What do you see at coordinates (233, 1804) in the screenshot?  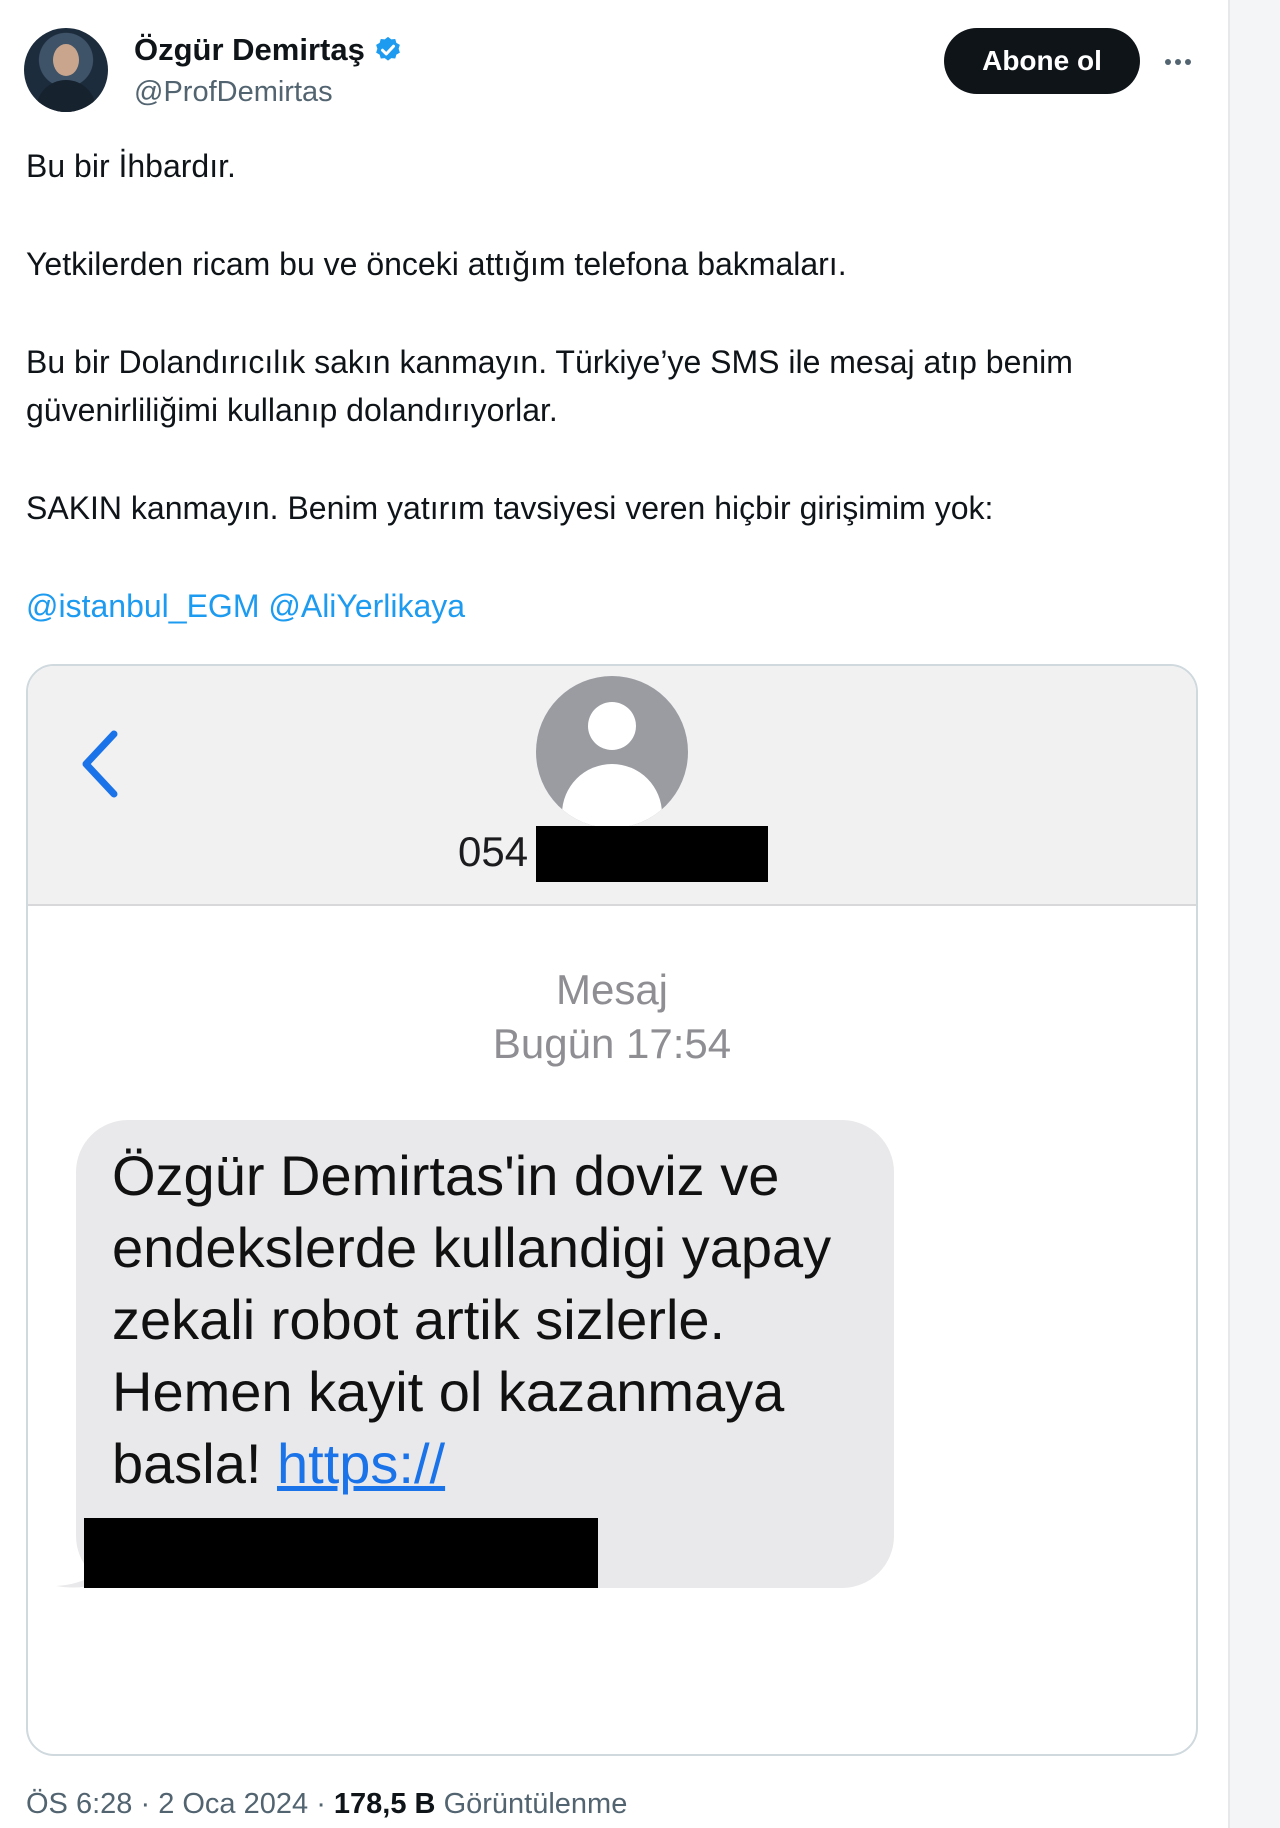 I see `post-date: 2 Oca 2024` at bounding box center [233, 1804].